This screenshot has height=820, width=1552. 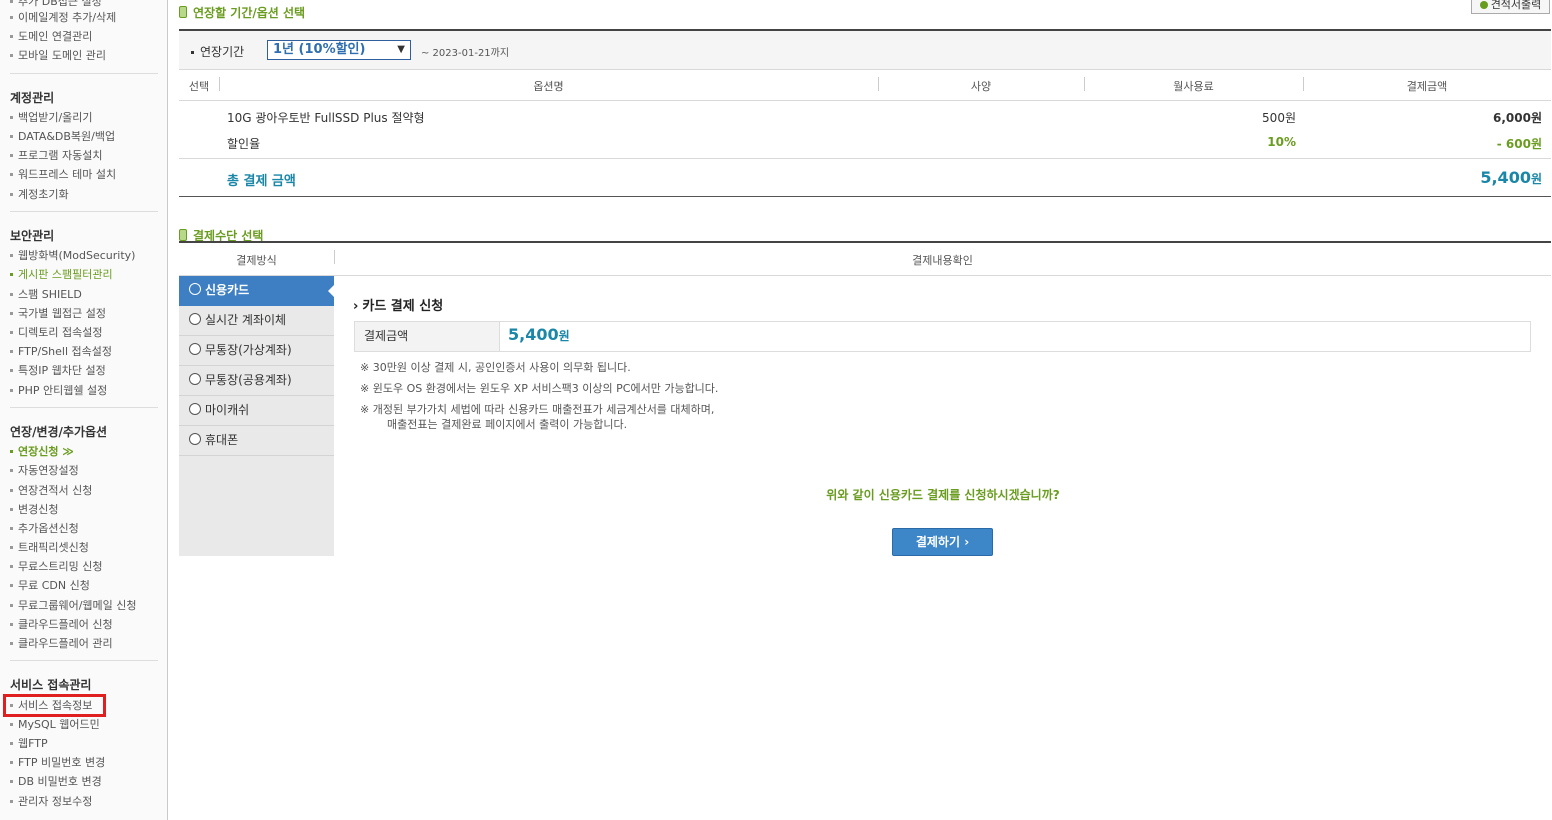 I want to click on sidebar-item-spam-filter: 게시판 스팸필터관리, so click(x=61, y=275).